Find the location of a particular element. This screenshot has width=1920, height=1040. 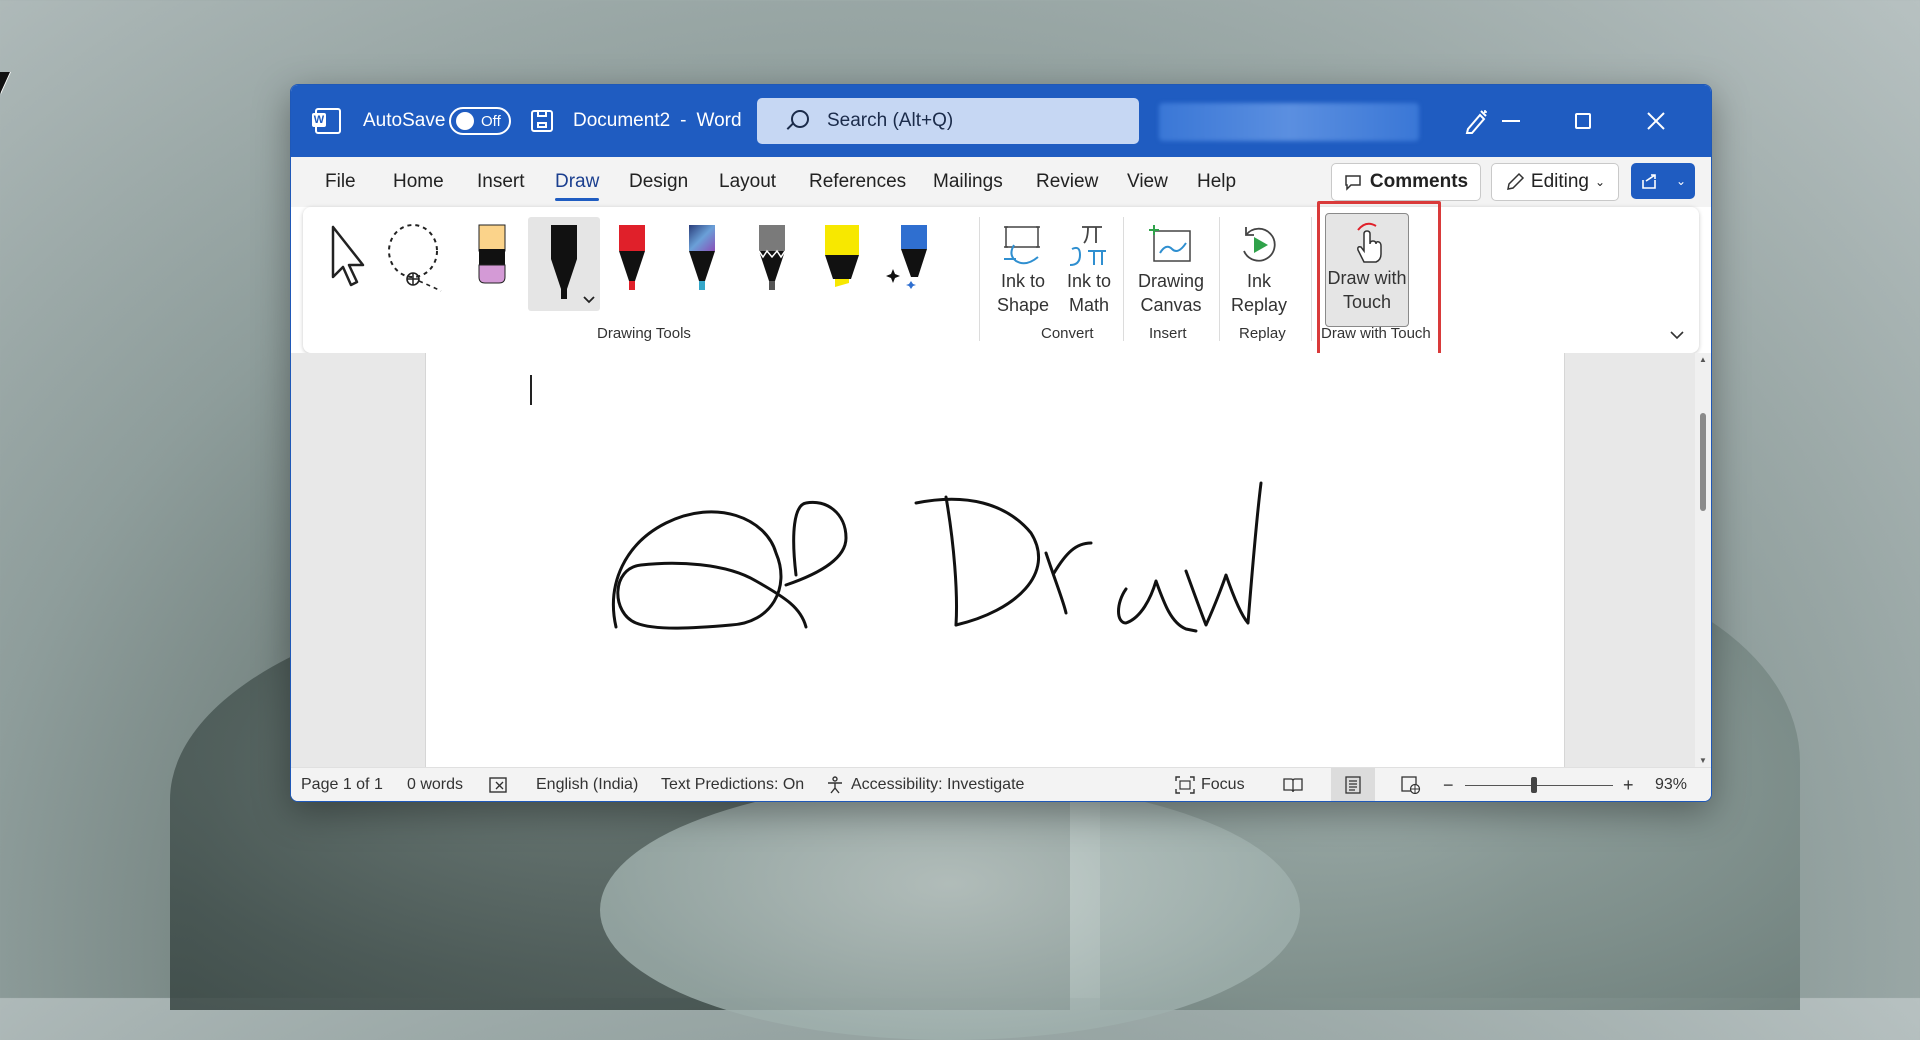

tab-references: References is located at coordinates (857, 182).